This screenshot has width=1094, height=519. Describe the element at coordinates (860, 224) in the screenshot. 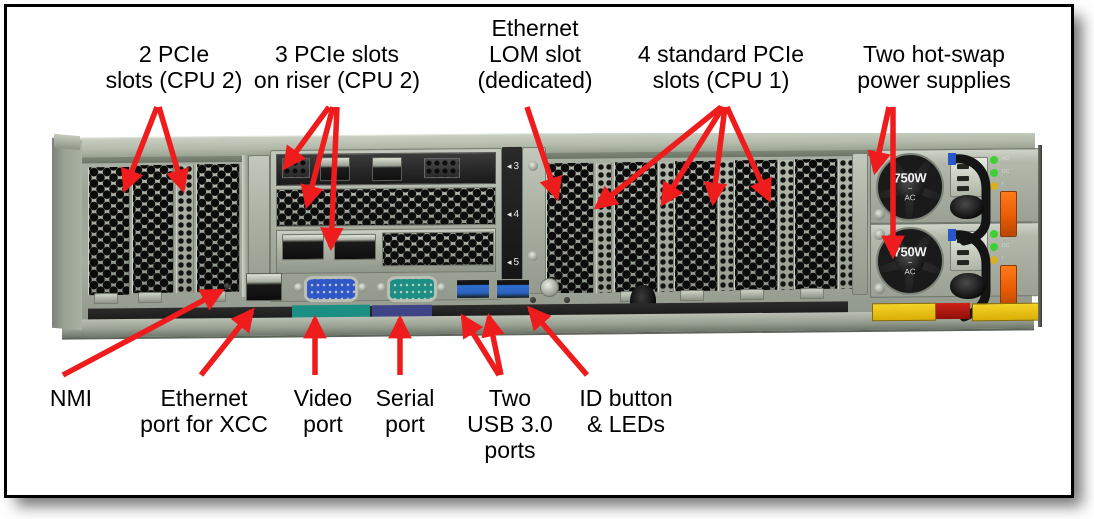

I see `pcie-cage-rail-right` at that location.